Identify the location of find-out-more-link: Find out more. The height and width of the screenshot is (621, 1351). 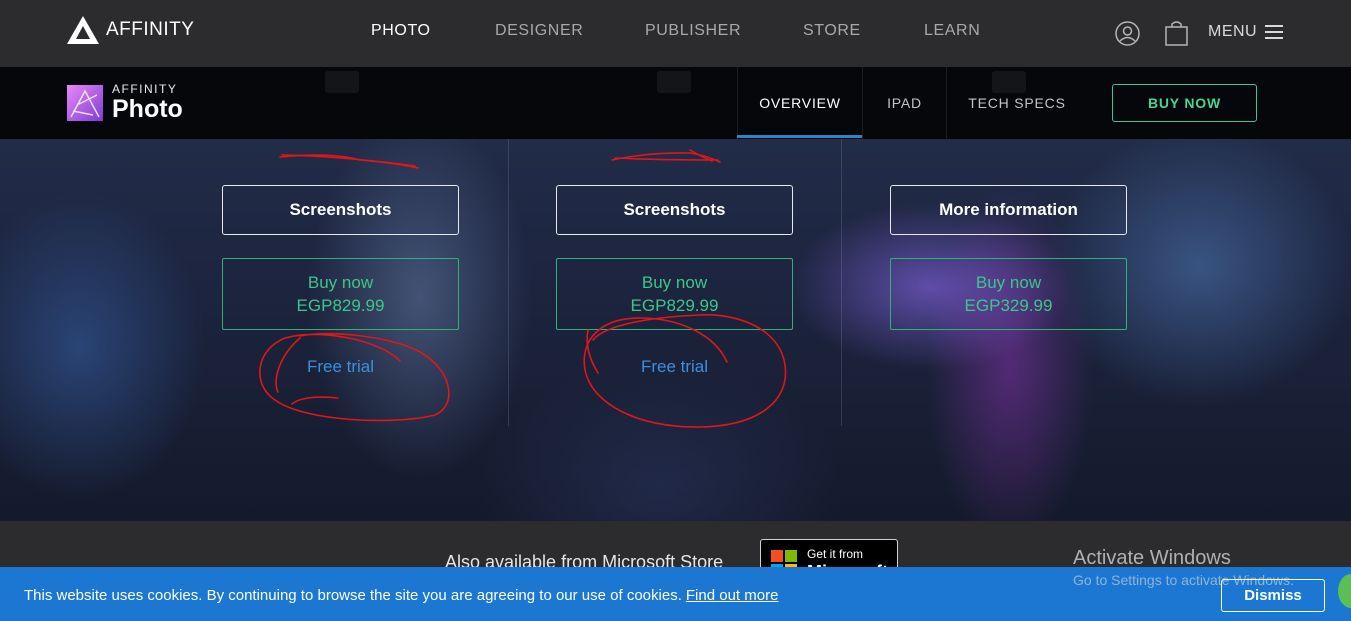
(732, 595).